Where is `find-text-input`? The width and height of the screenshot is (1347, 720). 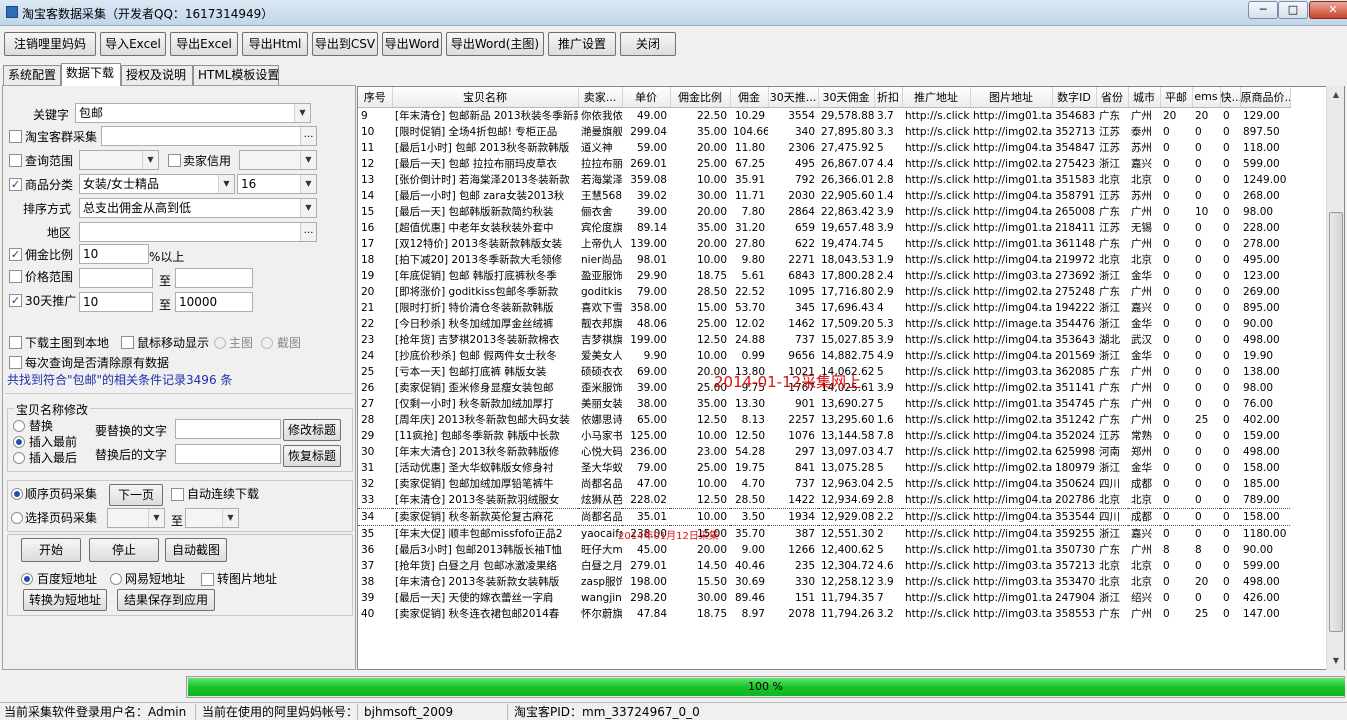
find-text-input is located at coordinates (228, 429).